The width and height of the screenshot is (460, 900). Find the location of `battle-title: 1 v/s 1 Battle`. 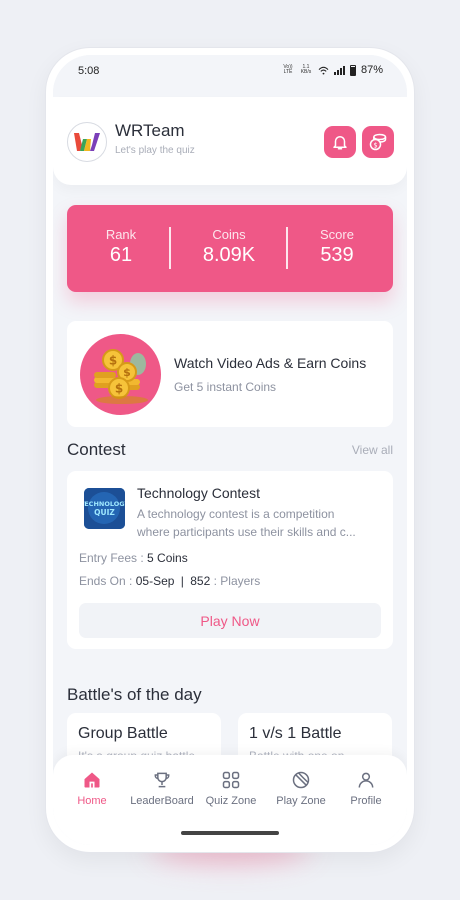

battle-title: 1 v/s 1 Battle is located at coordinates (295, 733).